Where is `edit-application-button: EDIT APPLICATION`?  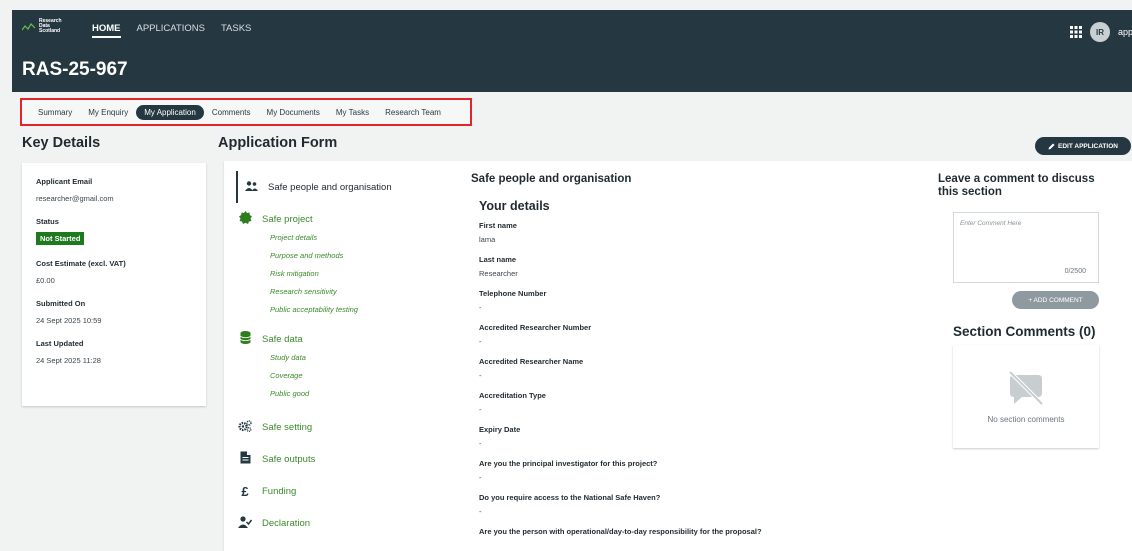 edit-application-button: EDIT APPLICATION is located at coordinates (1083, 146).